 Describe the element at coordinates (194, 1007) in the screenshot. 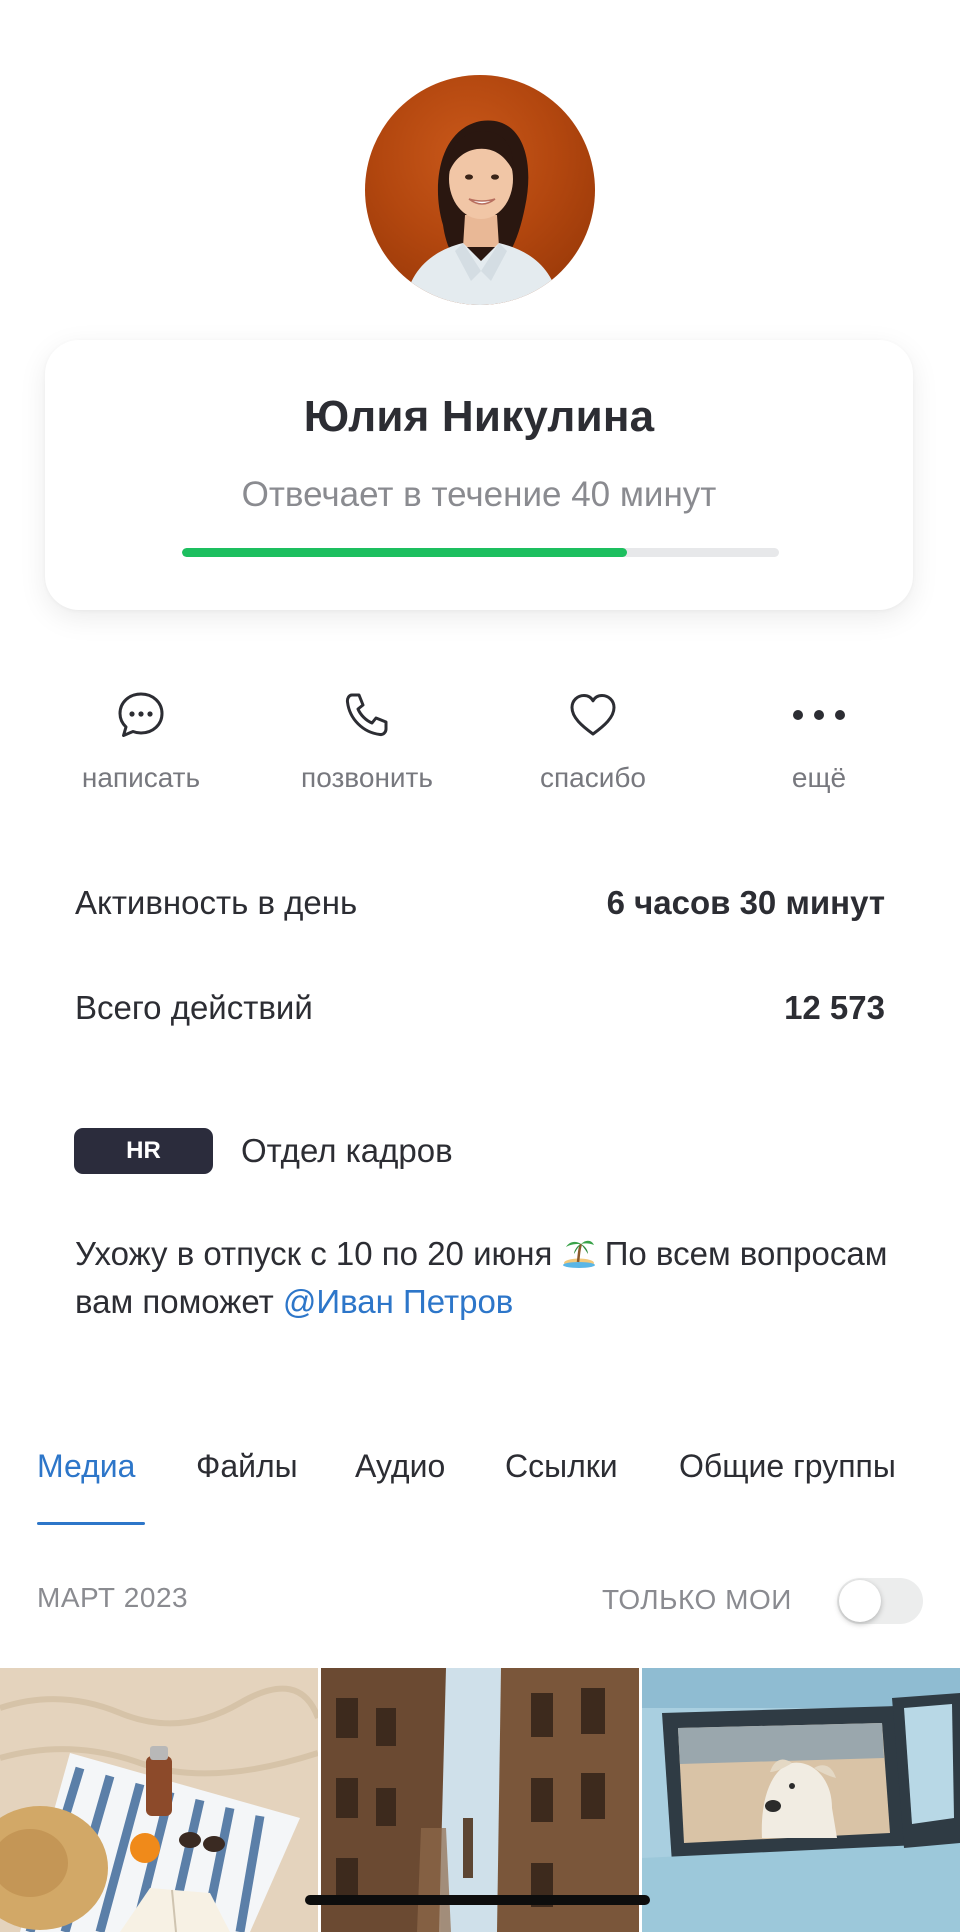

I see `stat-label: Всего действий` at that location.